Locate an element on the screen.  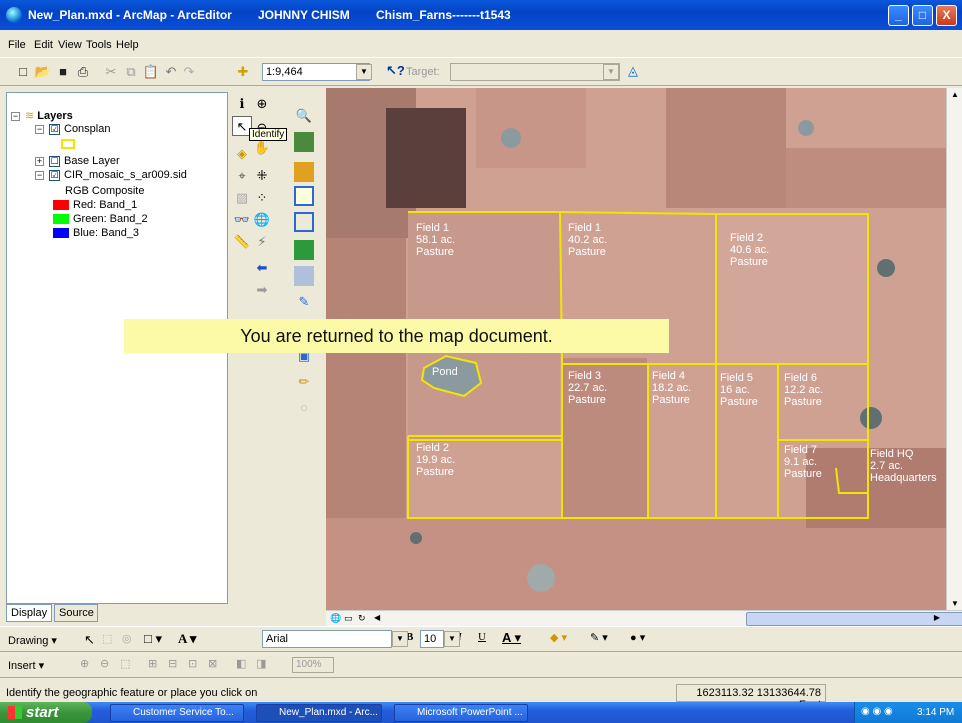
whole-page-icon: ⊡ is located at coordinates (192, 663).